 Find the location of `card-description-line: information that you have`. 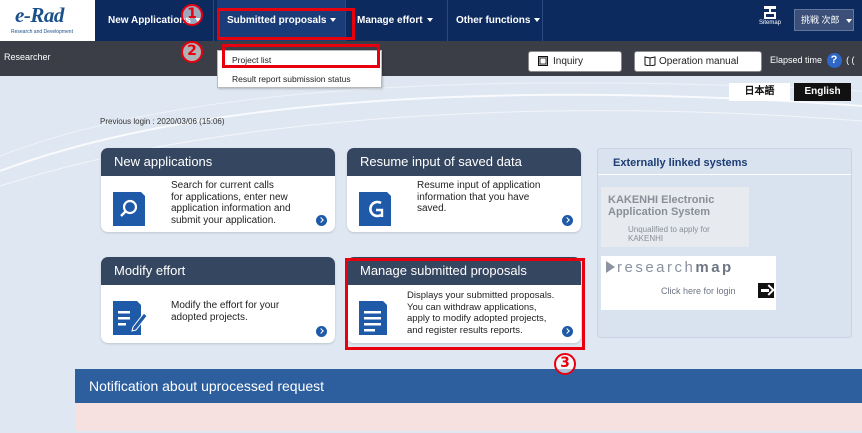

card-description-line: information that you have is located at coordinates (473, 197).